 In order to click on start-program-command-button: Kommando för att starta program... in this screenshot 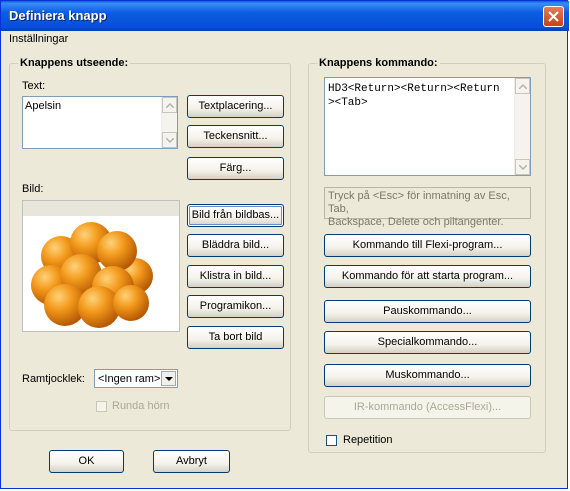, I will do `click(427, 276)`.